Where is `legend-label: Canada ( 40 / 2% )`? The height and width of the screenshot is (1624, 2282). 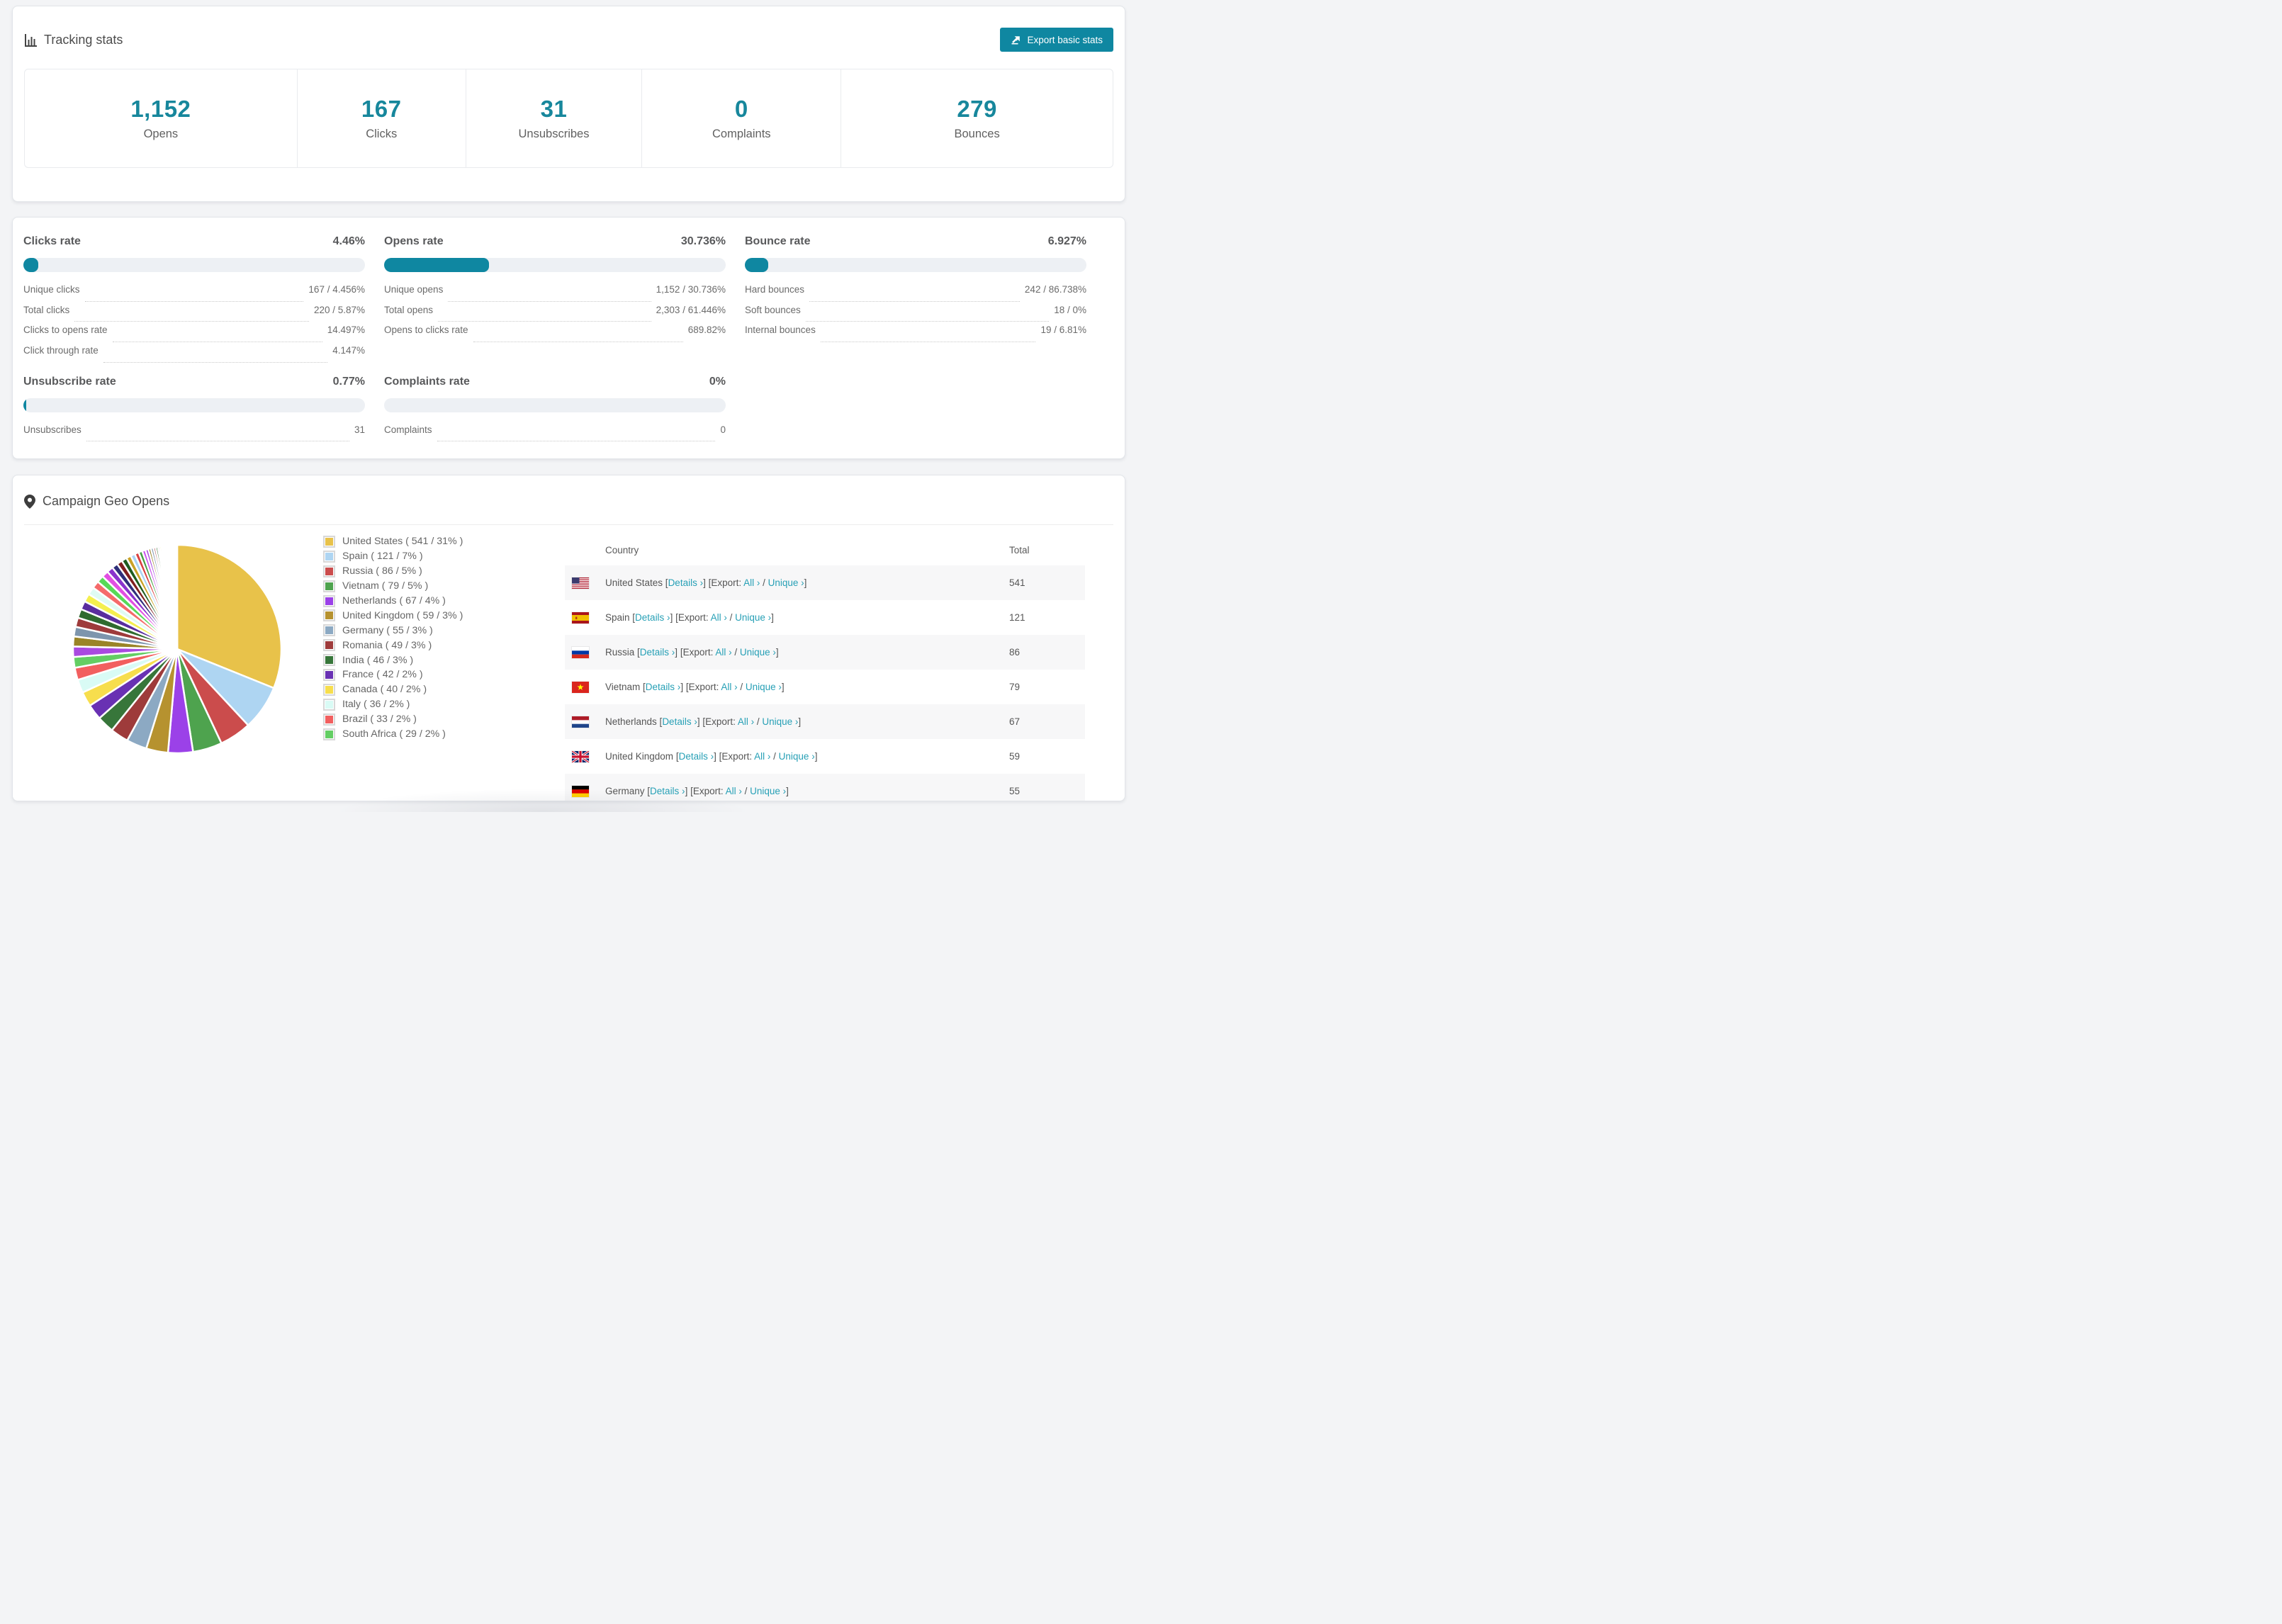
legend-label: Canada ( 40 / 2% ) is located at coordinates (385, 690).